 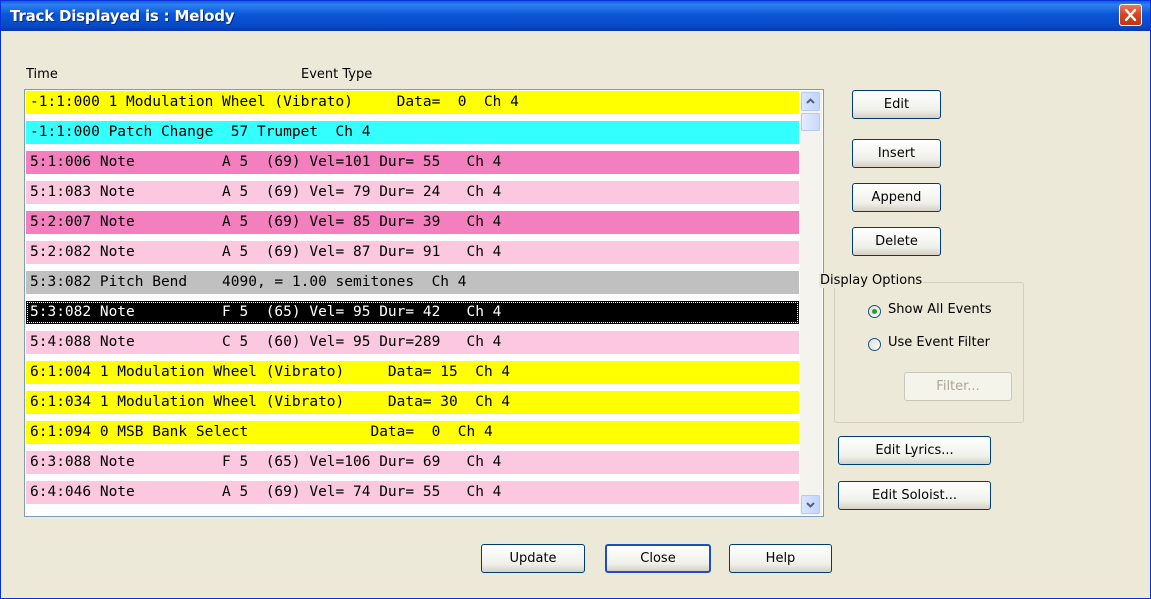 I want to click on delete-button: Delete, so click(x=896, y=241).